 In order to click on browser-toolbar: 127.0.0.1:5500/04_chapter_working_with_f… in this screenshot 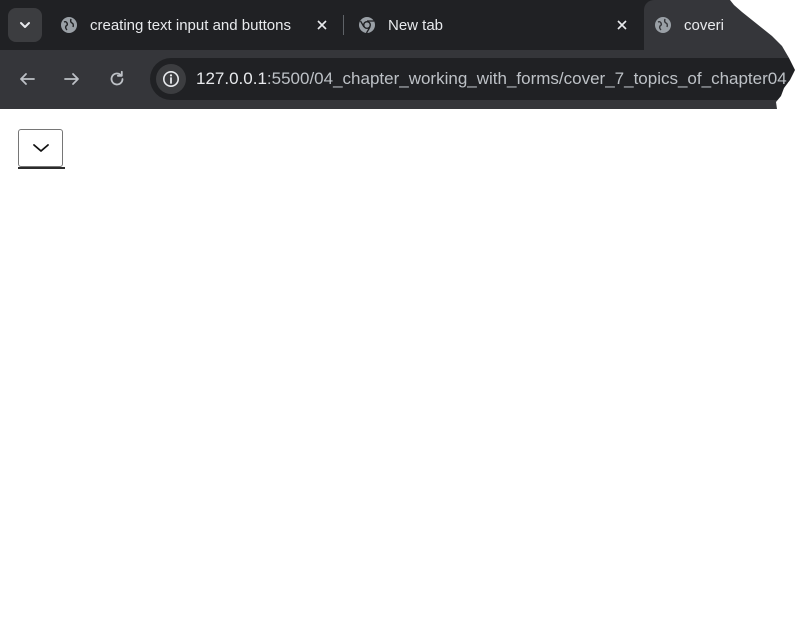, I will do `click(398, 79)`.